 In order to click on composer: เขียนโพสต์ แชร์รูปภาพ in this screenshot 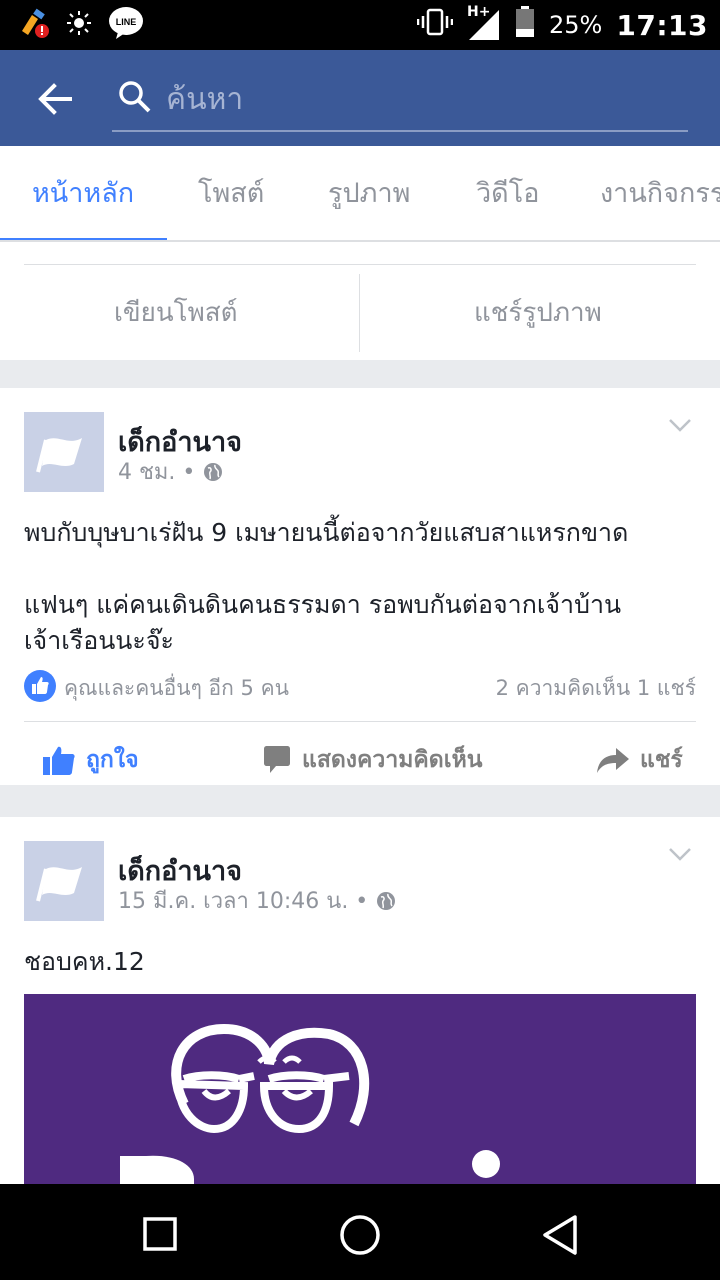, I will do `click(360, 301)`.